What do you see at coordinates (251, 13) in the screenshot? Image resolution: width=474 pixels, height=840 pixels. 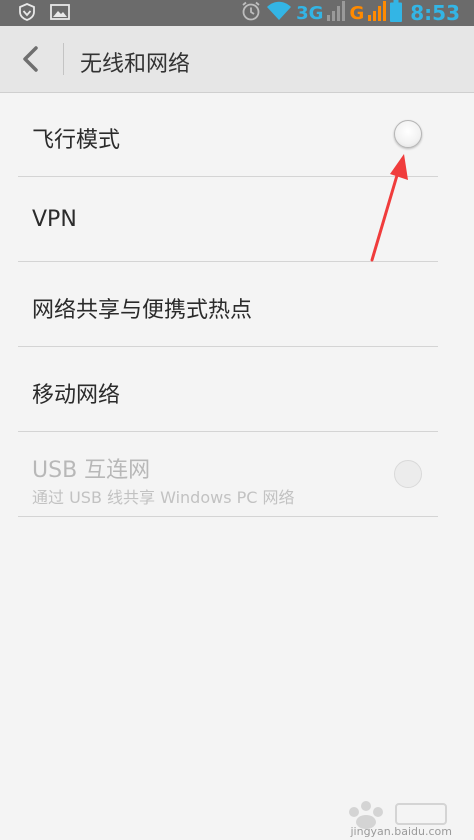 I see `alarm-icon` at bounding box center [251, 13].